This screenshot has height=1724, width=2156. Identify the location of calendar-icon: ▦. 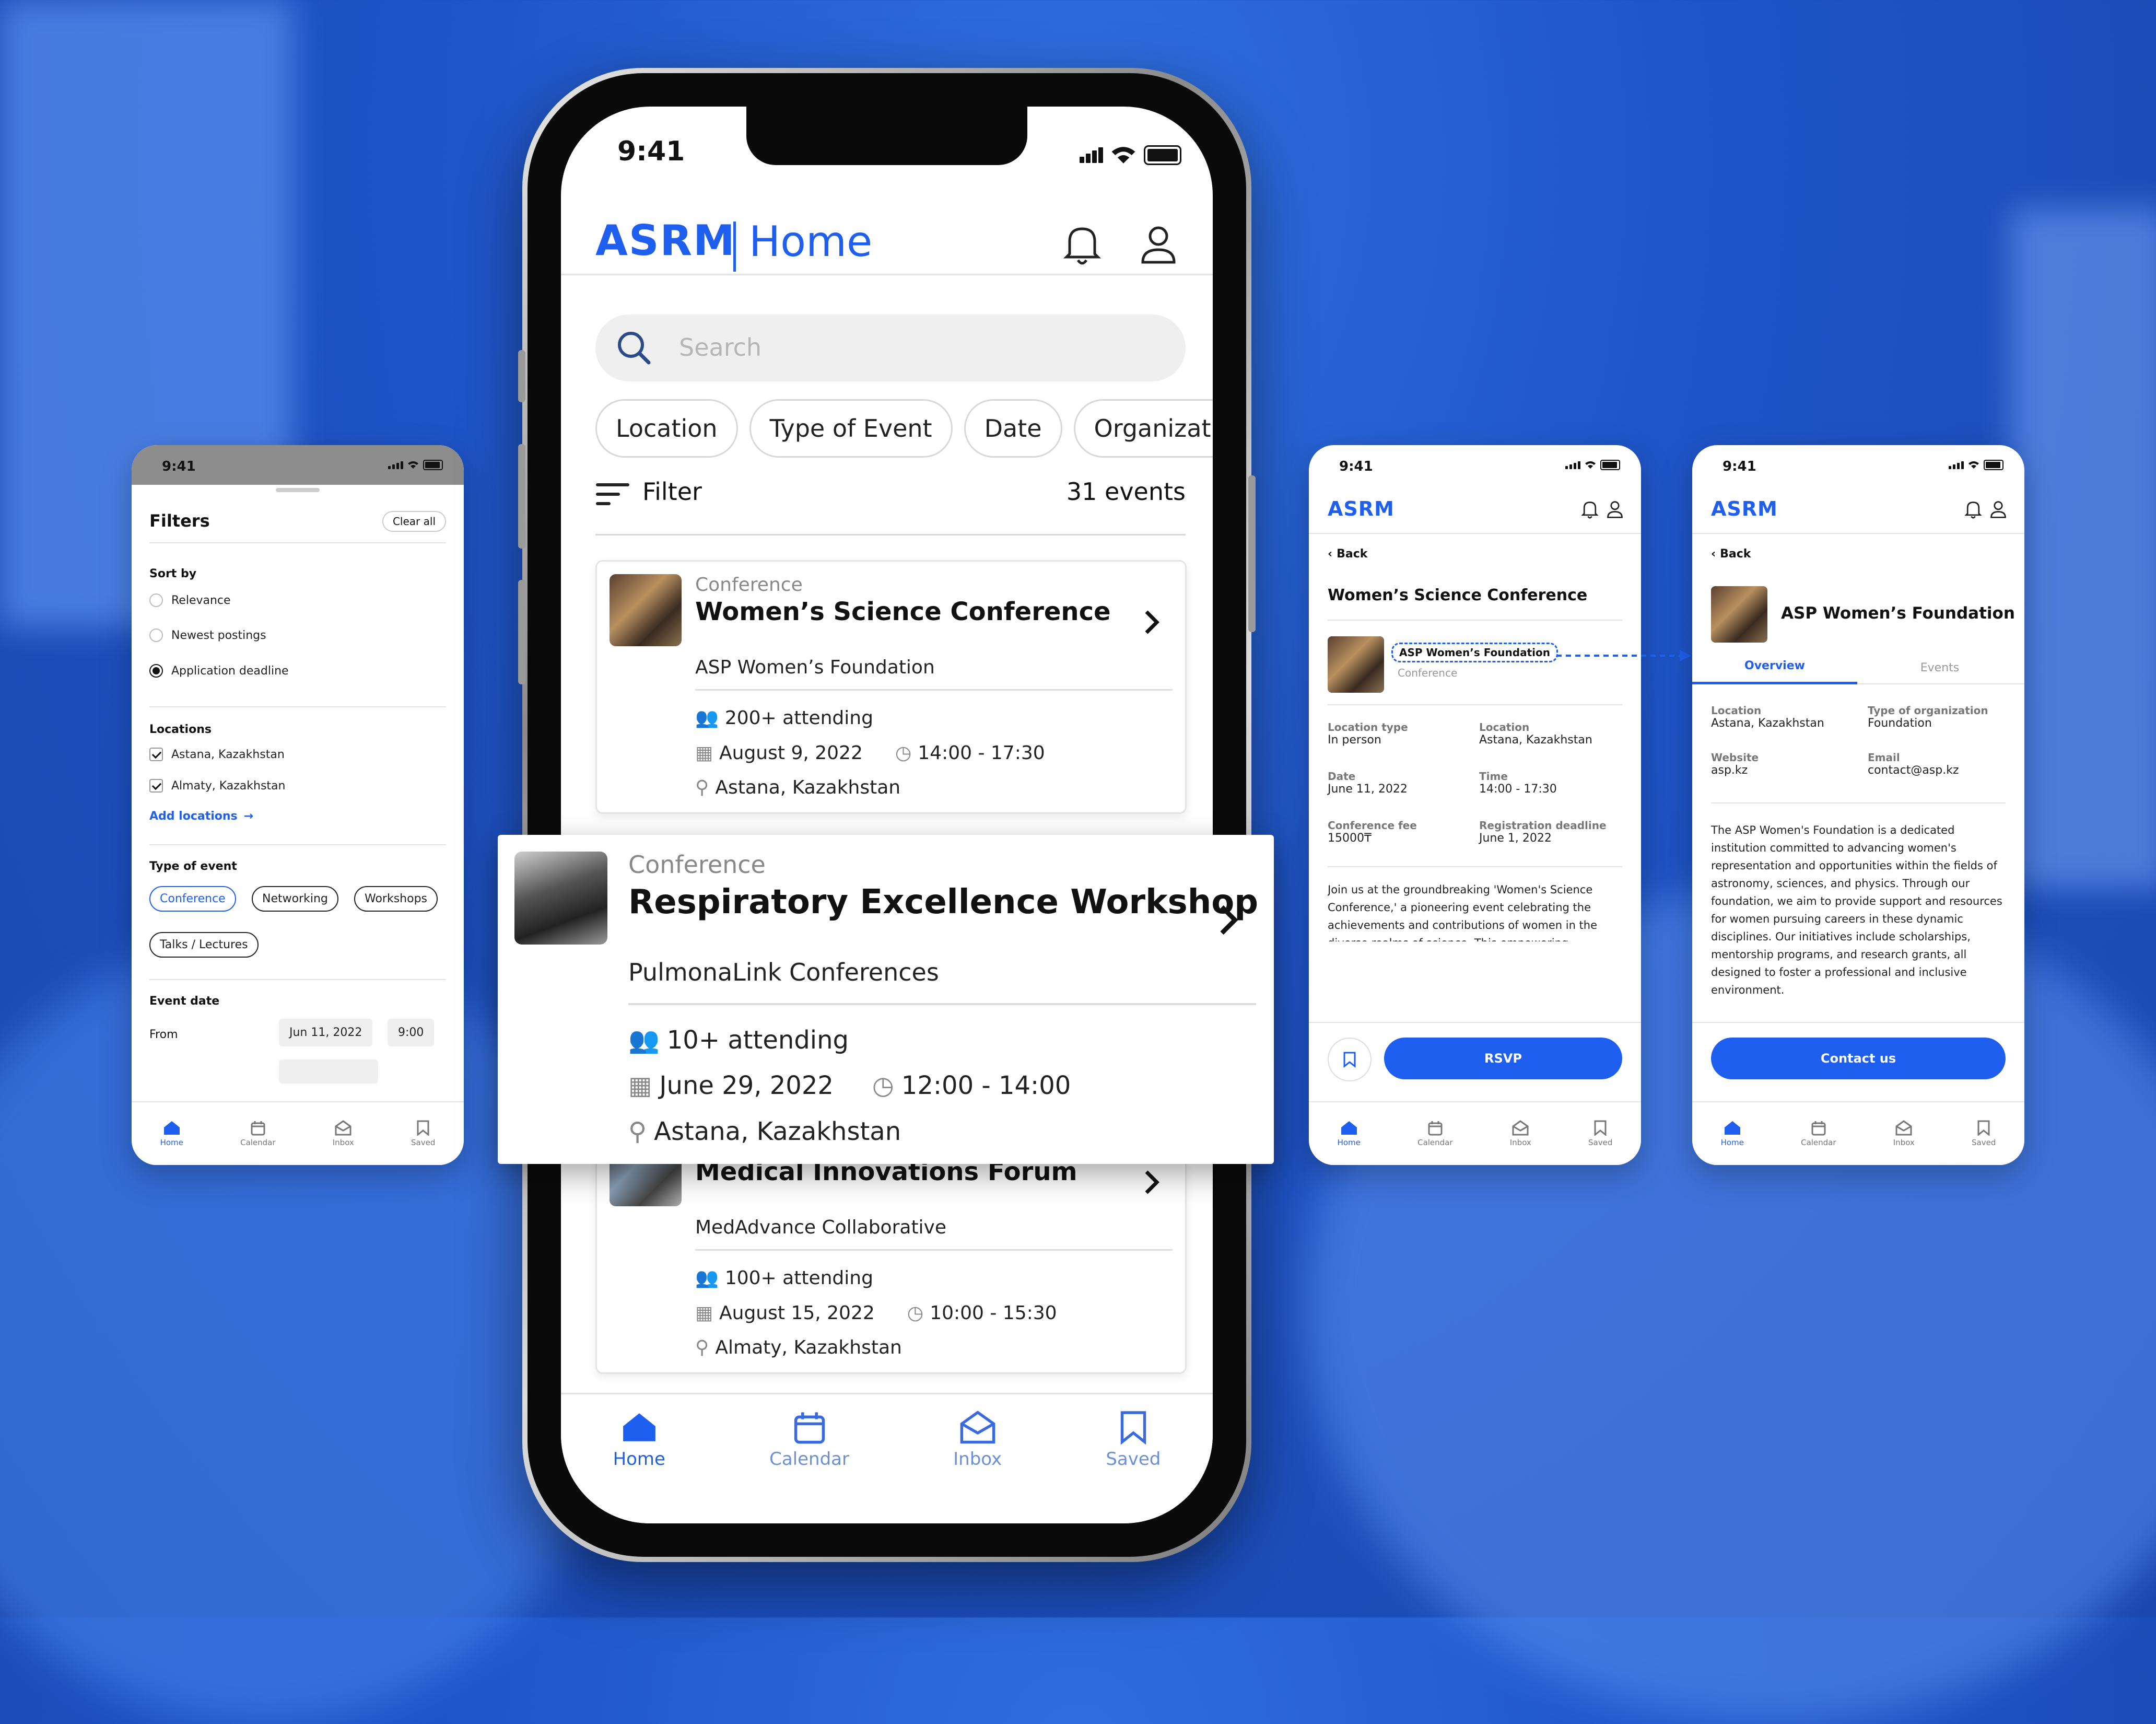
(704, 1313).